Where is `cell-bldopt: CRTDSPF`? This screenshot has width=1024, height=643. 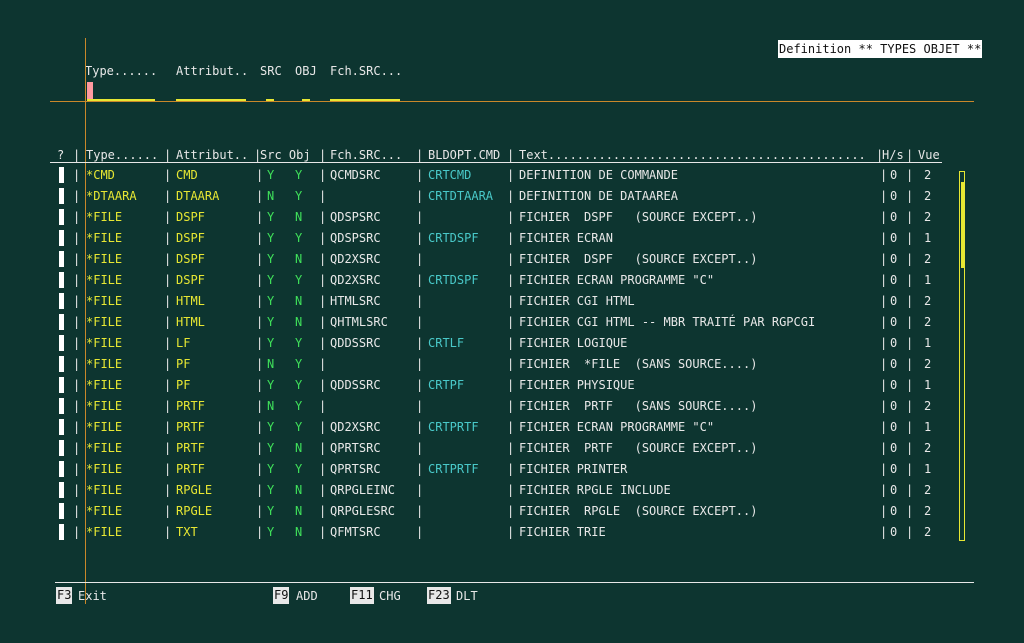 cell-bldopt: CRTDSPF is located at coordinates (453, 280).